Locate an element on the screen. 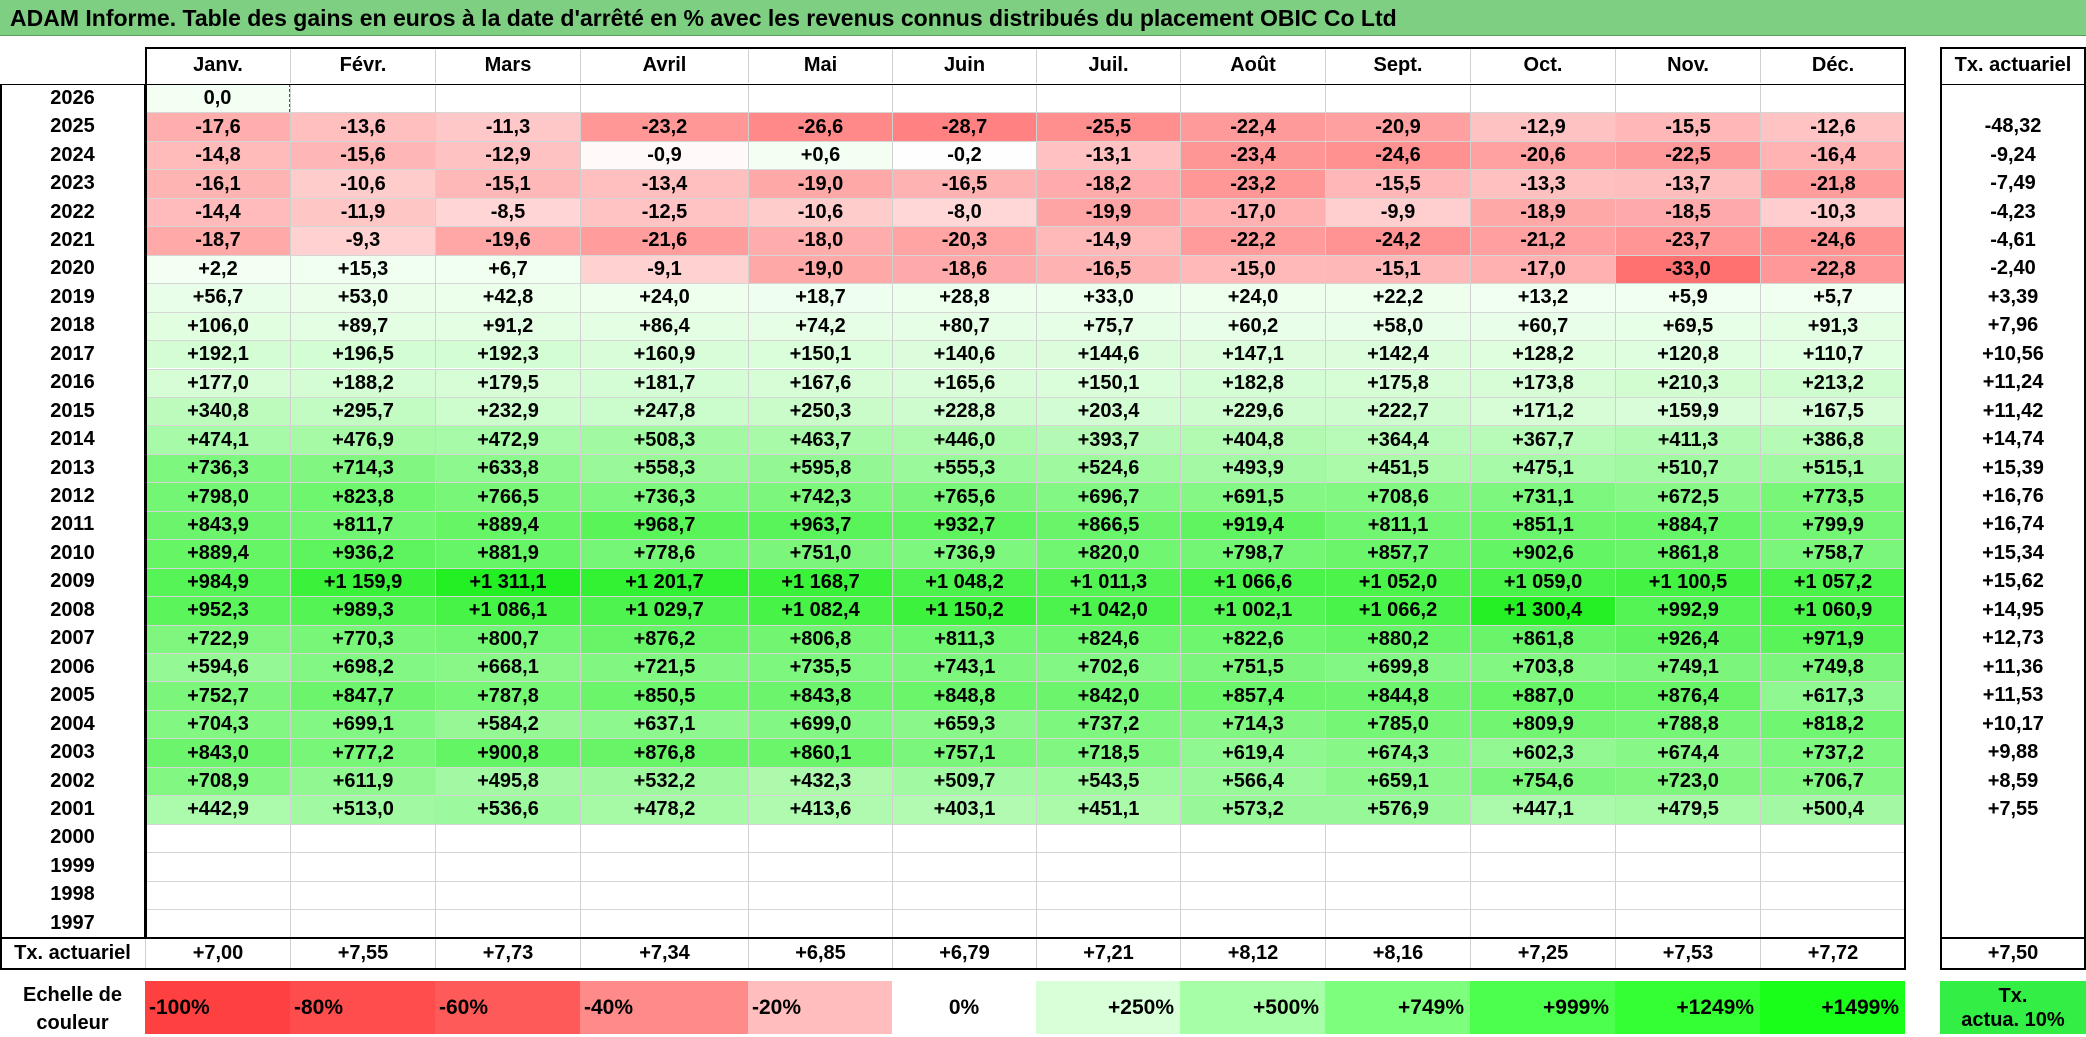  gain-cell: -21,2 is located at coordinates (1542, 240).